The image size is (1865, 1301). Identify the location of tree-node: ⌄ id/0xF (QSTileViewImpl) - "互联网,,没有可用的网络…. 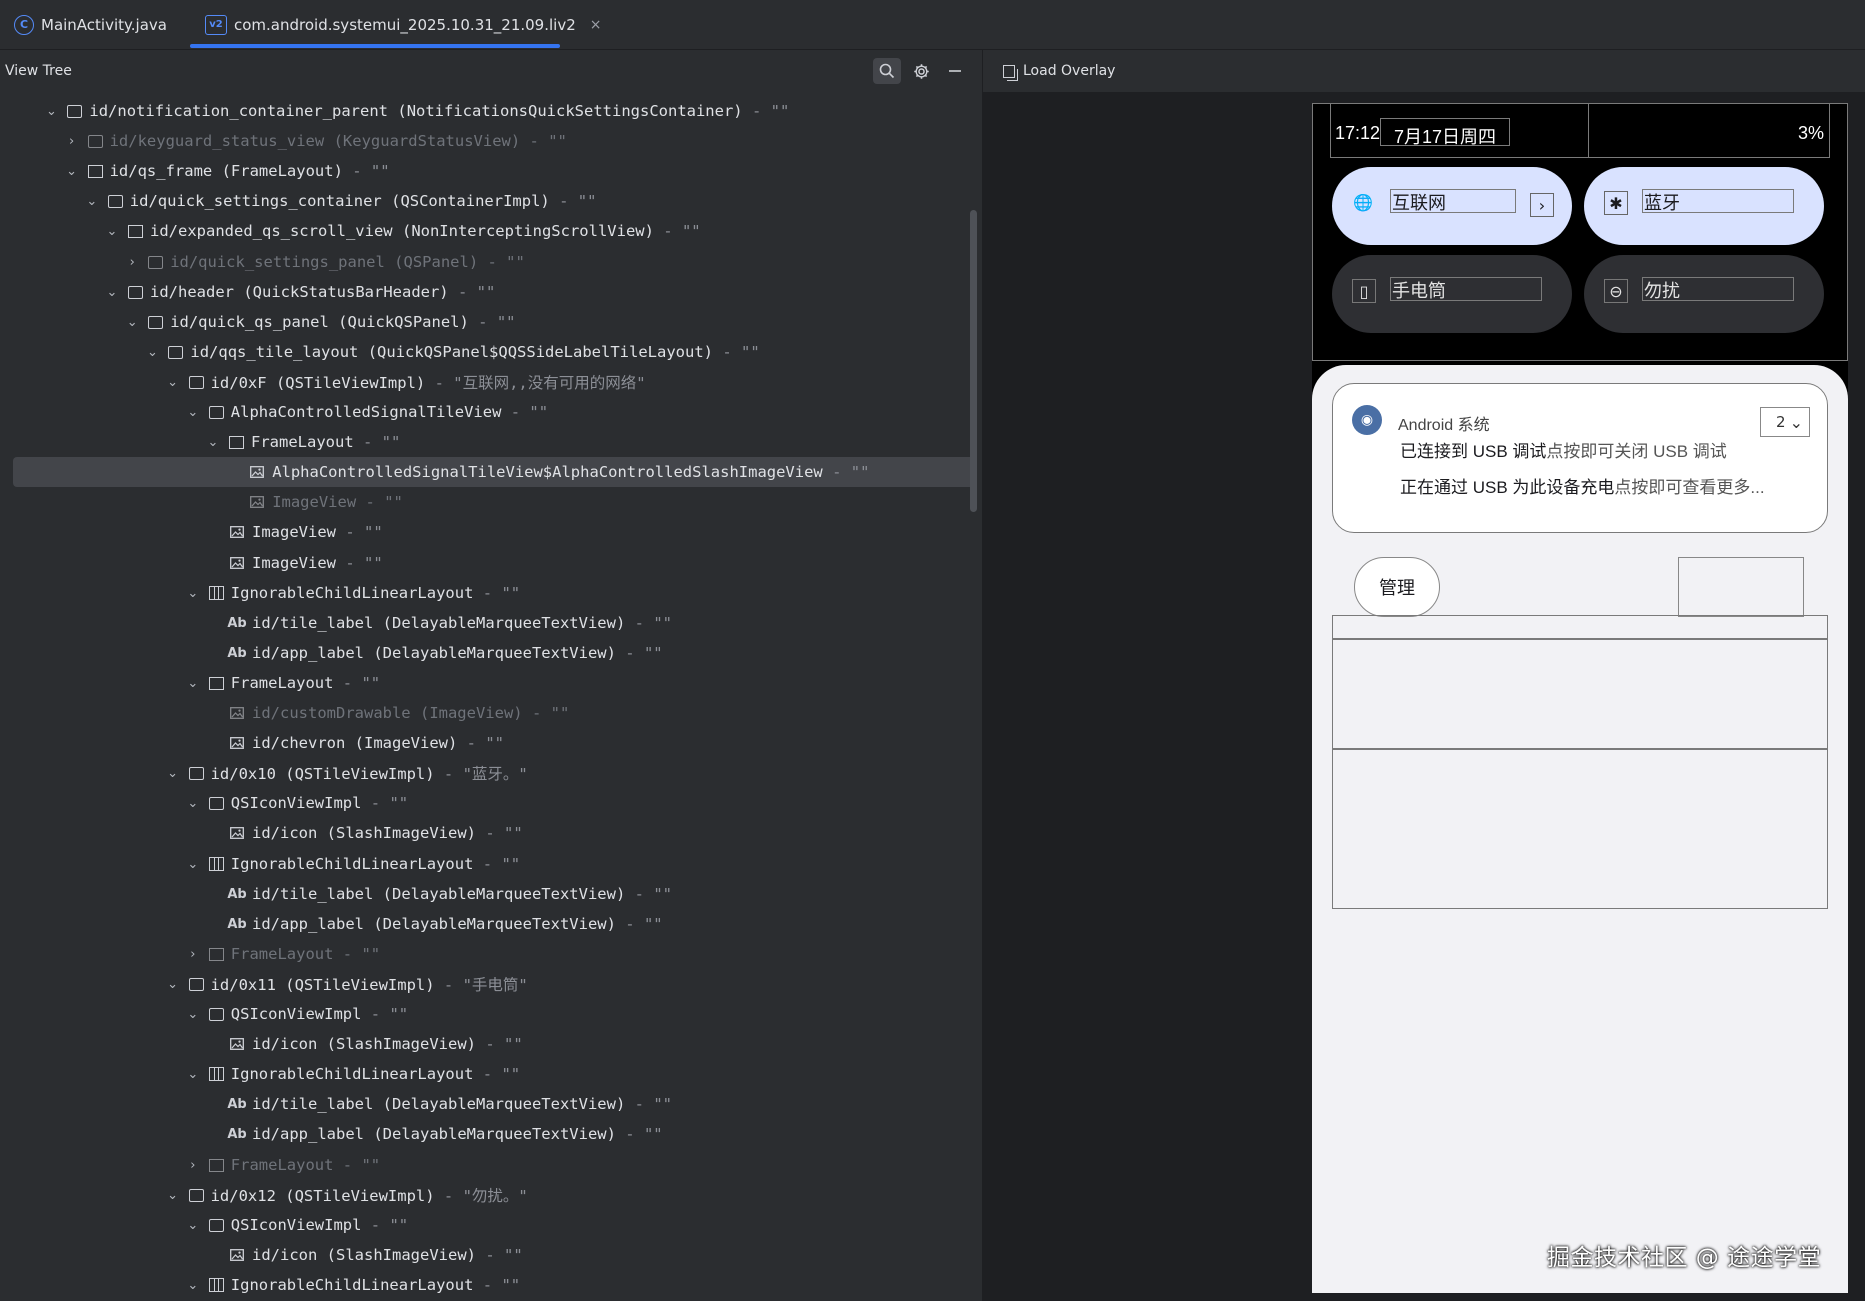
(485, 382).